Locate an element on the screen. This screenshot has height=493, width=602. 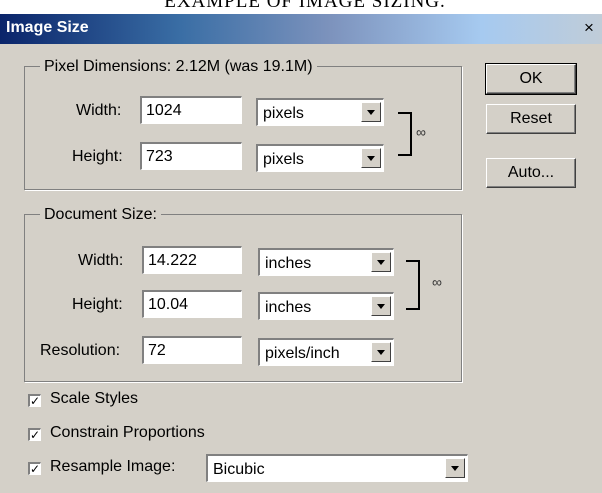
ok-button: OK is located at coordinates (531, 79).